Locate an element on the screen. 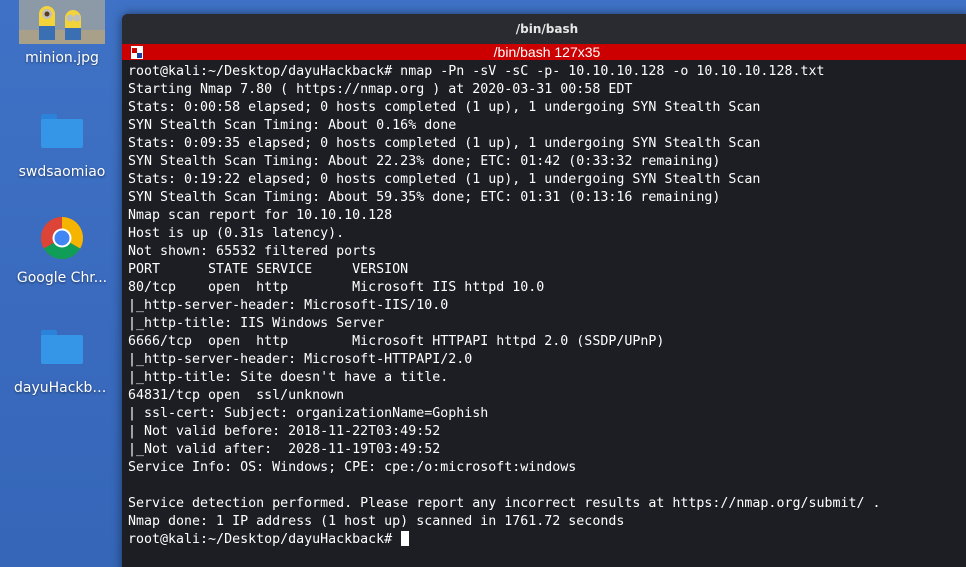 The image size is (966, 567). terminal-line: |_http-title: Site doesn't have a title. is located at coordinates (288, 377).